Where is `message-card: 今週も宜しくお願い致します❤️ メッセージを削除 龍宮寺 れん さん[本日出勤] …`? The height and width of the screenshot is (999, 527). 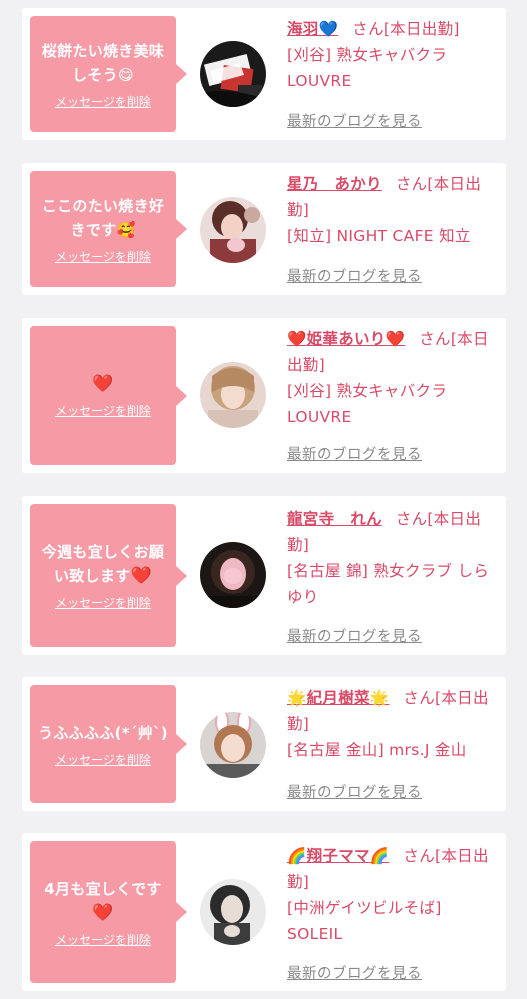
message-card: 今週も宜しくお願い致します❤️ メッセージを削除 龍宮寺 れん さん[本日出勤] … is located at coordinates (264, 575).